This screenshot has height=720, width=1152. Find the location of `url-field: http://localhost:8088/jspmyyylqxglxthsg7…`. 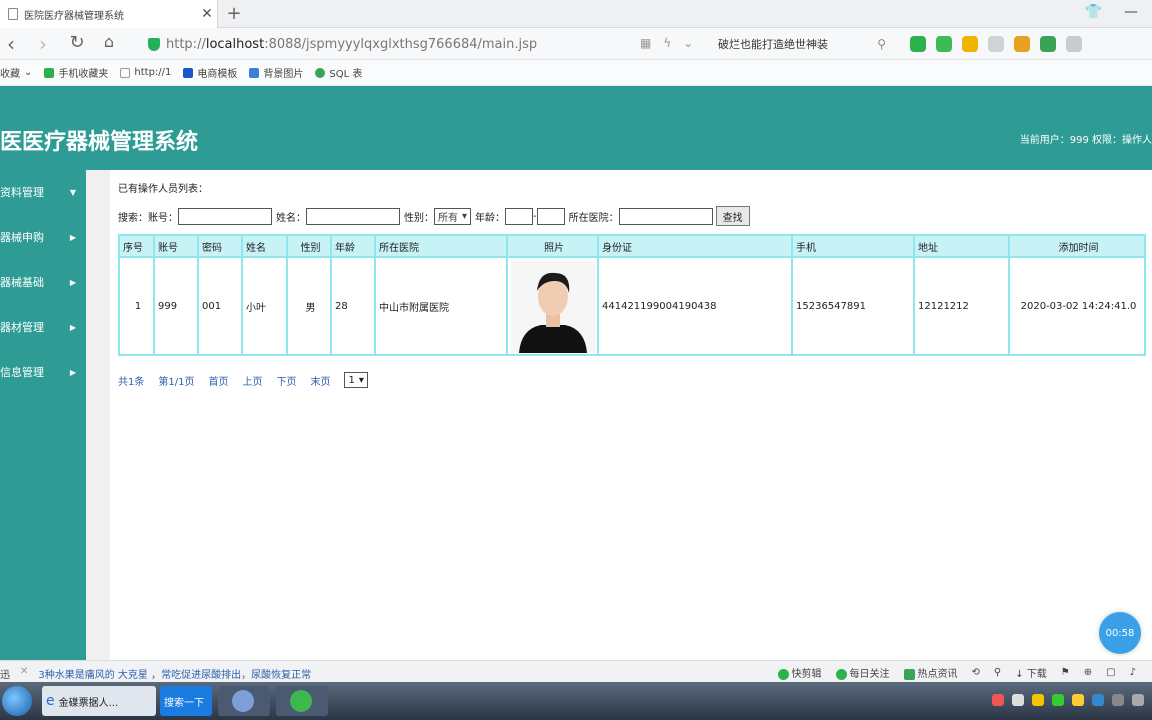

url-field: http://localhost:8088/jspmyyylqxglxthsg7… is located at coordinates (426, 44).